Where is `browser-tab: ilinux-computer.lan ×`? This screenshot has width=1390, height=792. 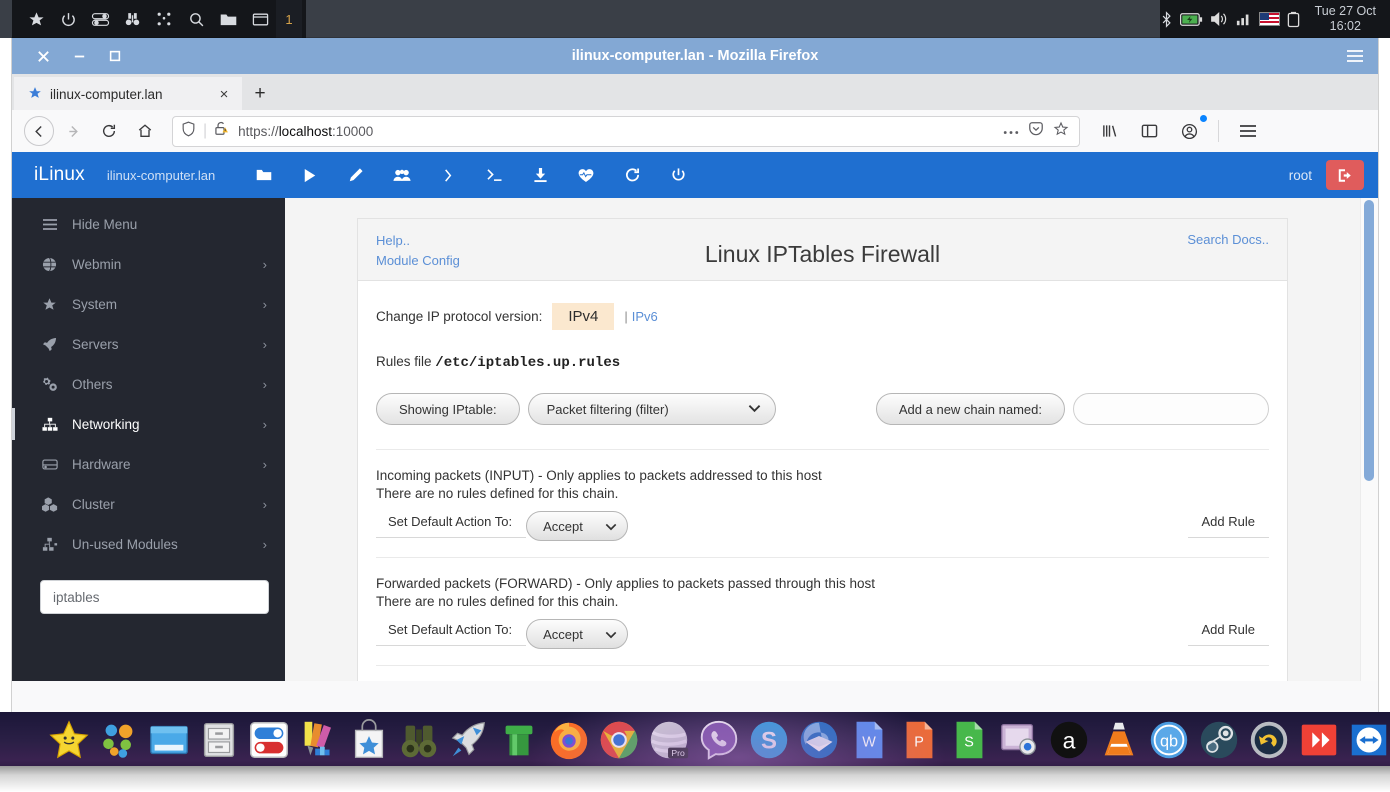 browser-tab: ilinux-computer.lan × is located at coordinates (128, 93).